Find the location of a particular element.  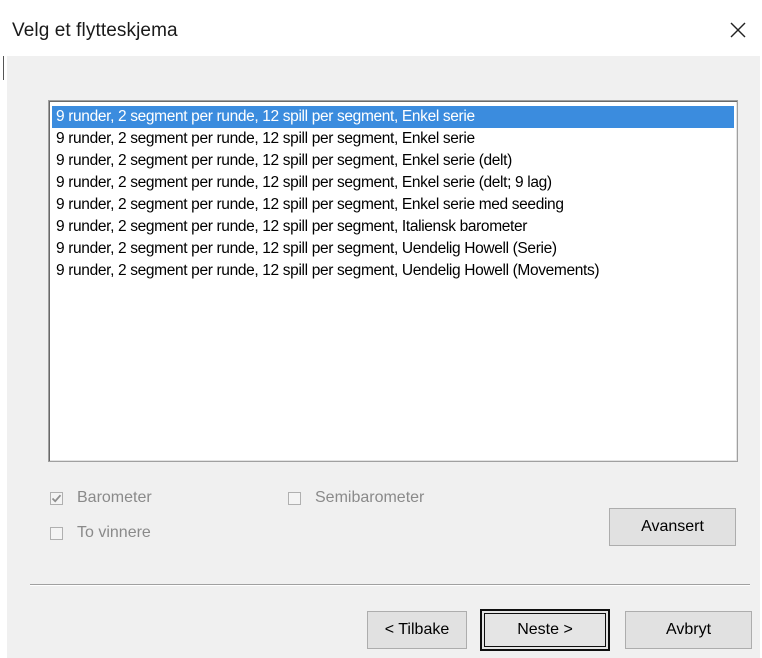

cancel-button: Avbryt is located at coordinates (688, 630).